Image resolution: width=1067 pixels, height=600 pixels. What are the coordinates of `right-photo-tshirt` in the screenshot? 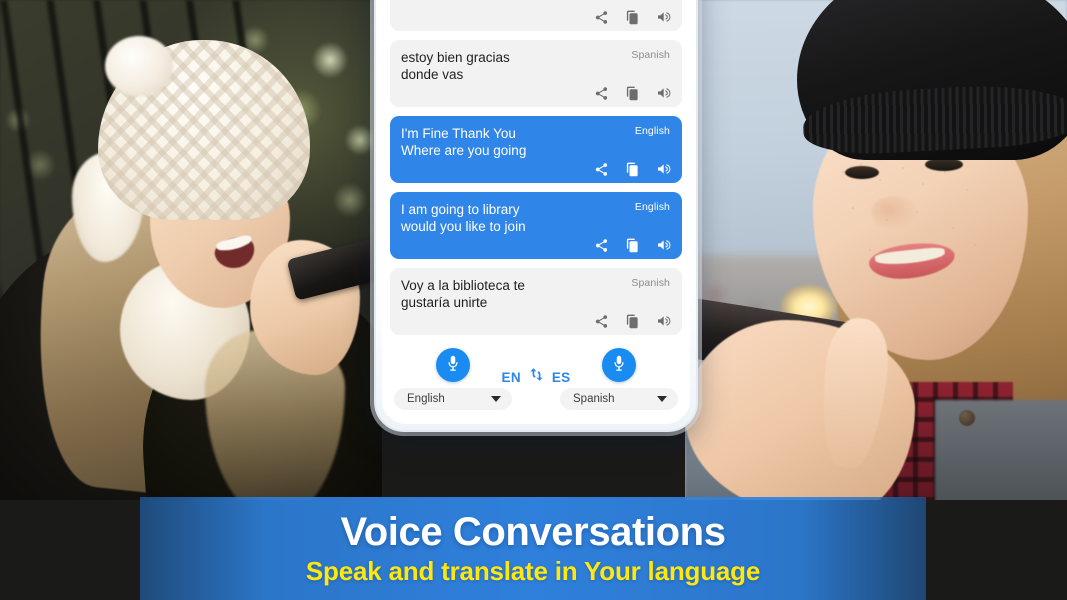 It's located at (1001, 450).